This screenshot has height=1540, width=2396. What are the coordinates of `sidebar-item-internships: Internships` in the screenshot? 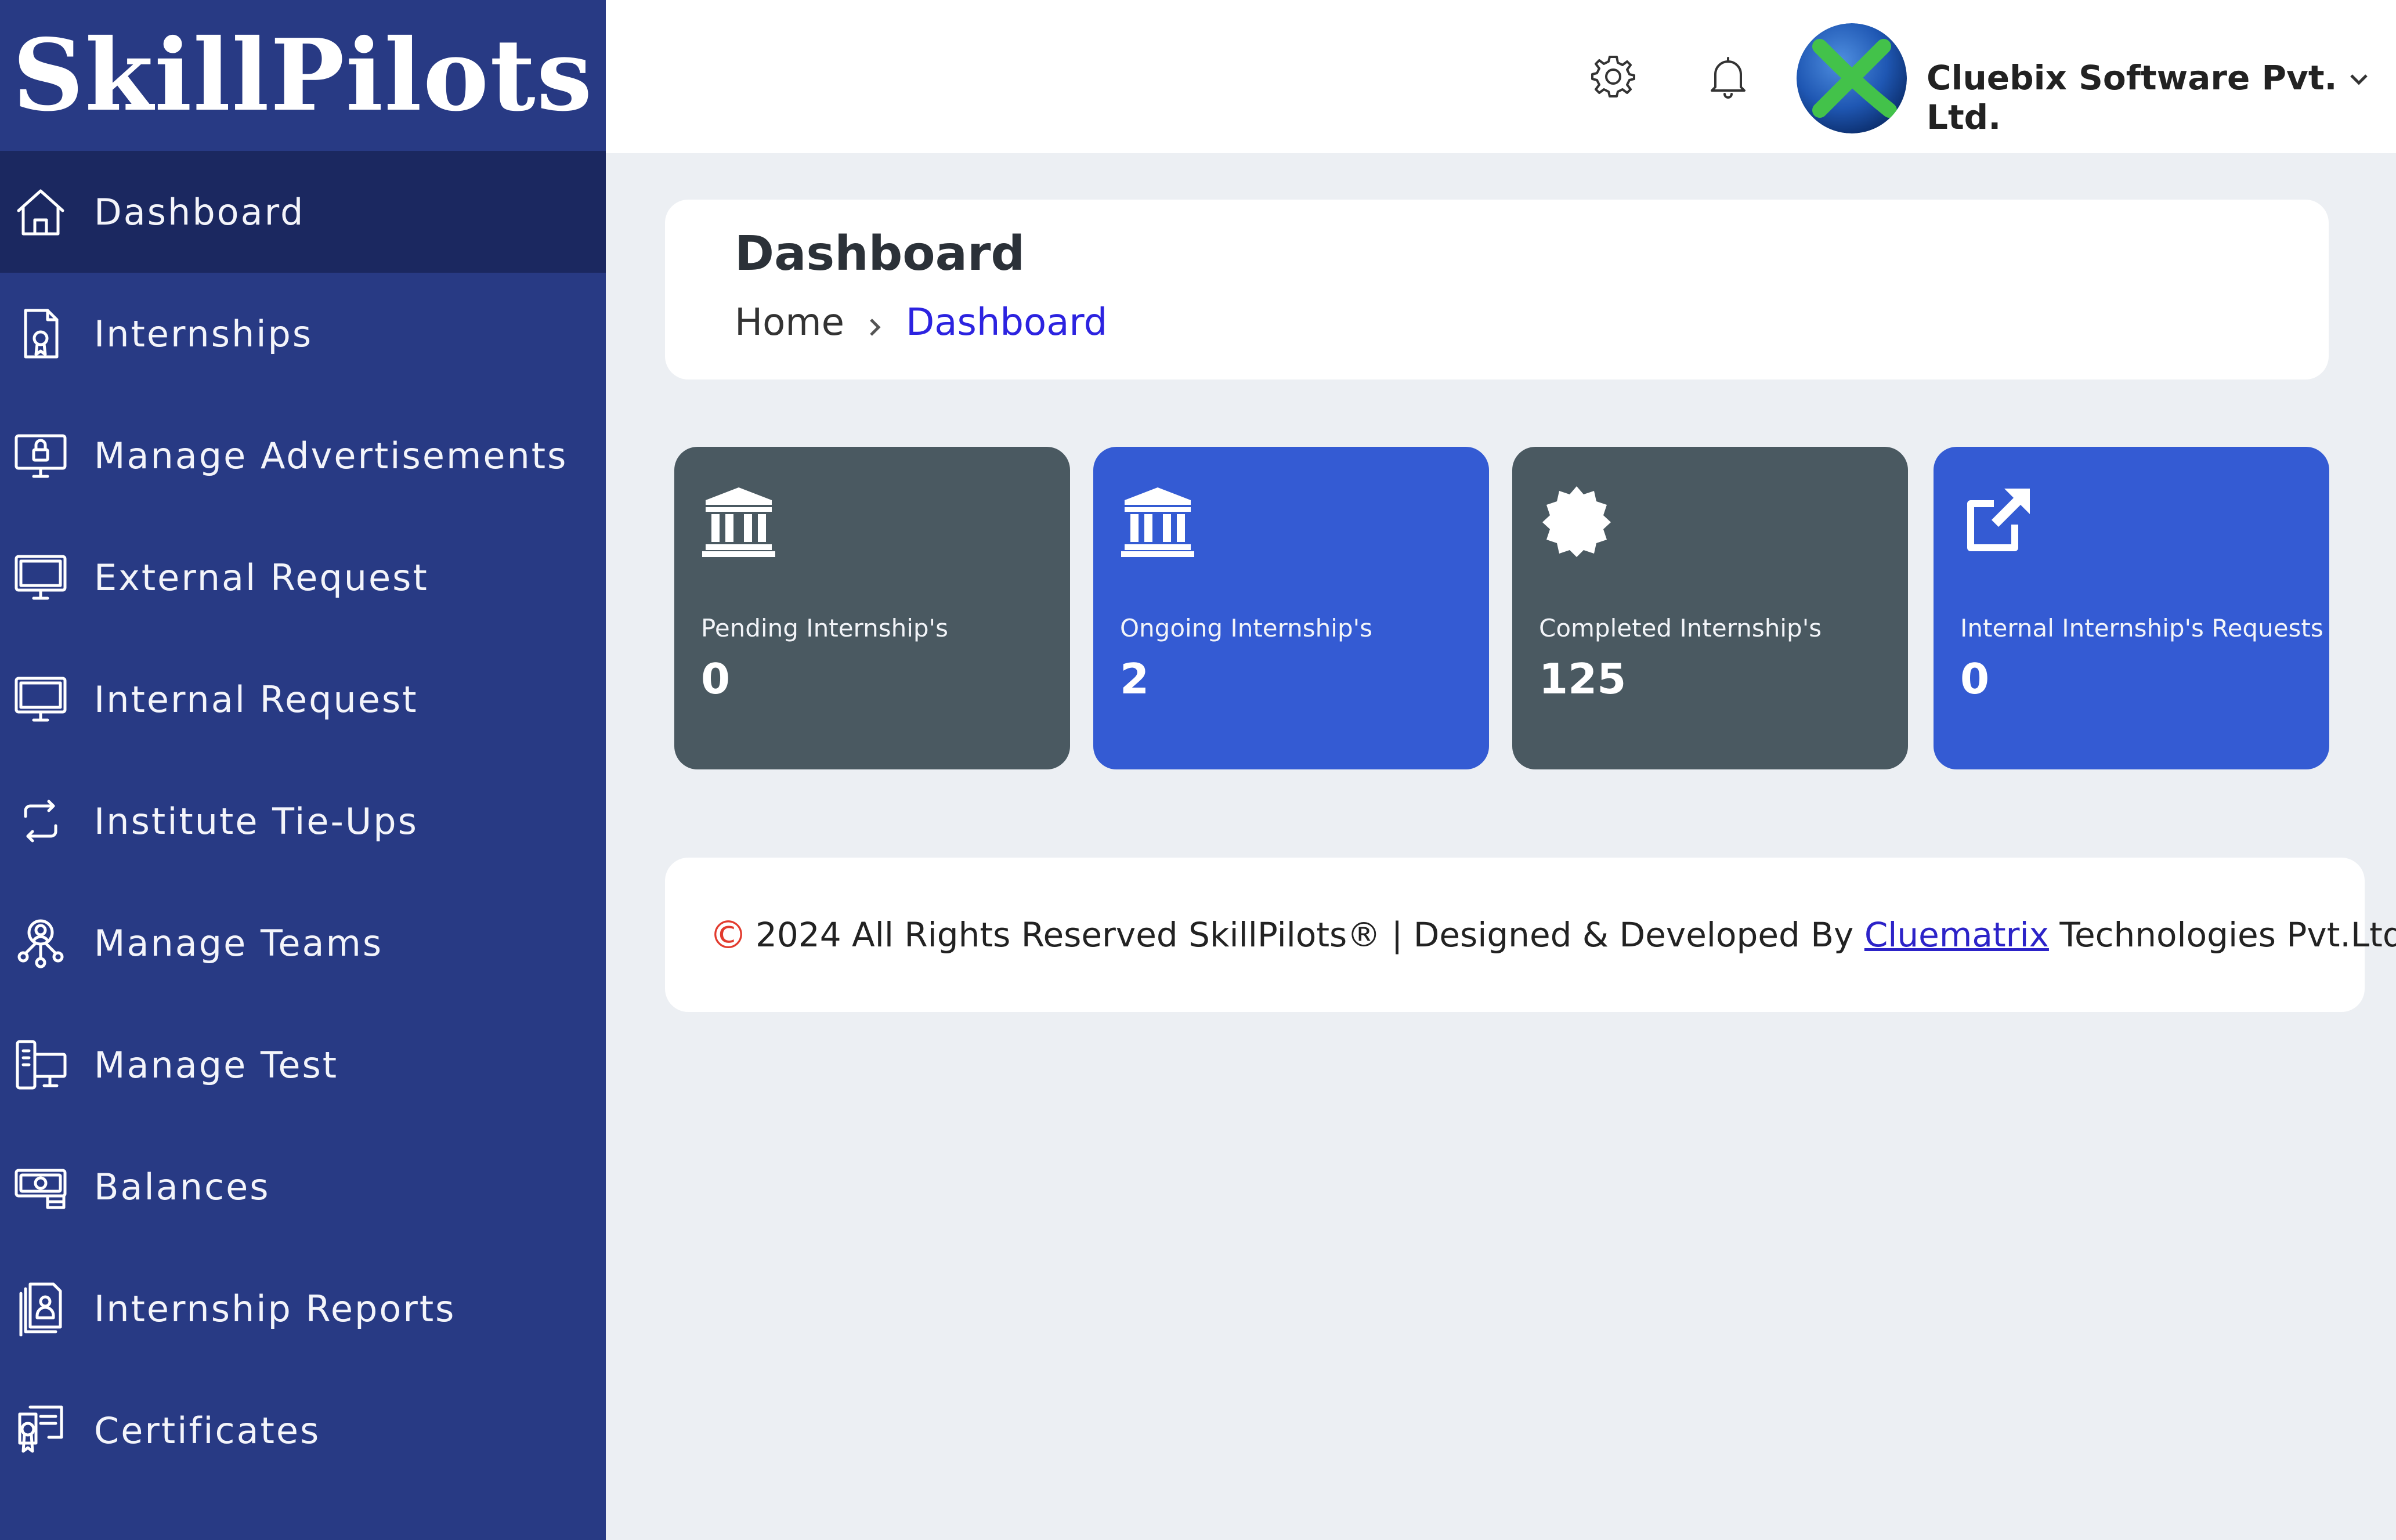 It's located at (303, 334).